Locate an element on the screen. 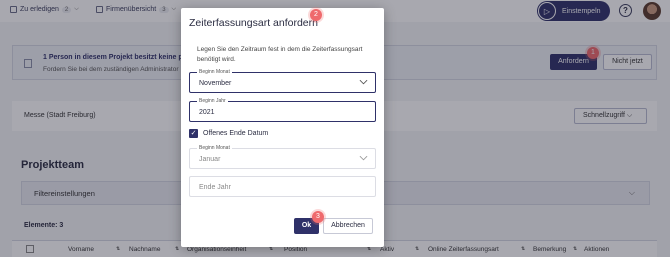 Image resolution: width=670 pixels, height=257 pixels. offenes-ende-checkbox: ✓ is located at coordinates (193, 133).